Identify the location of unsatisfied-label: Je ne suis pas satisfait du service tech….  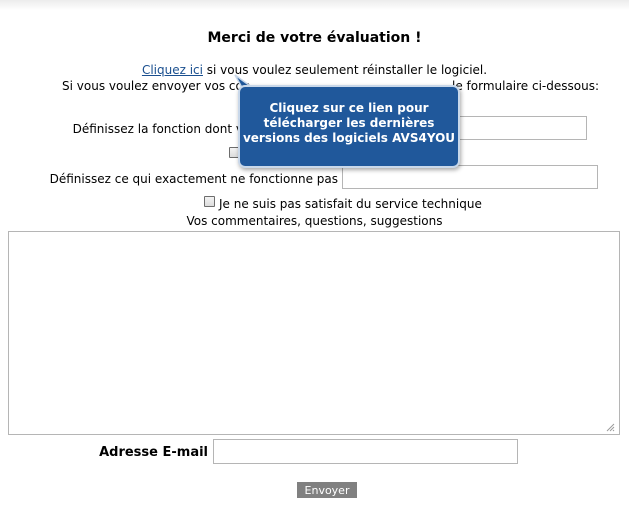
(350, 204).